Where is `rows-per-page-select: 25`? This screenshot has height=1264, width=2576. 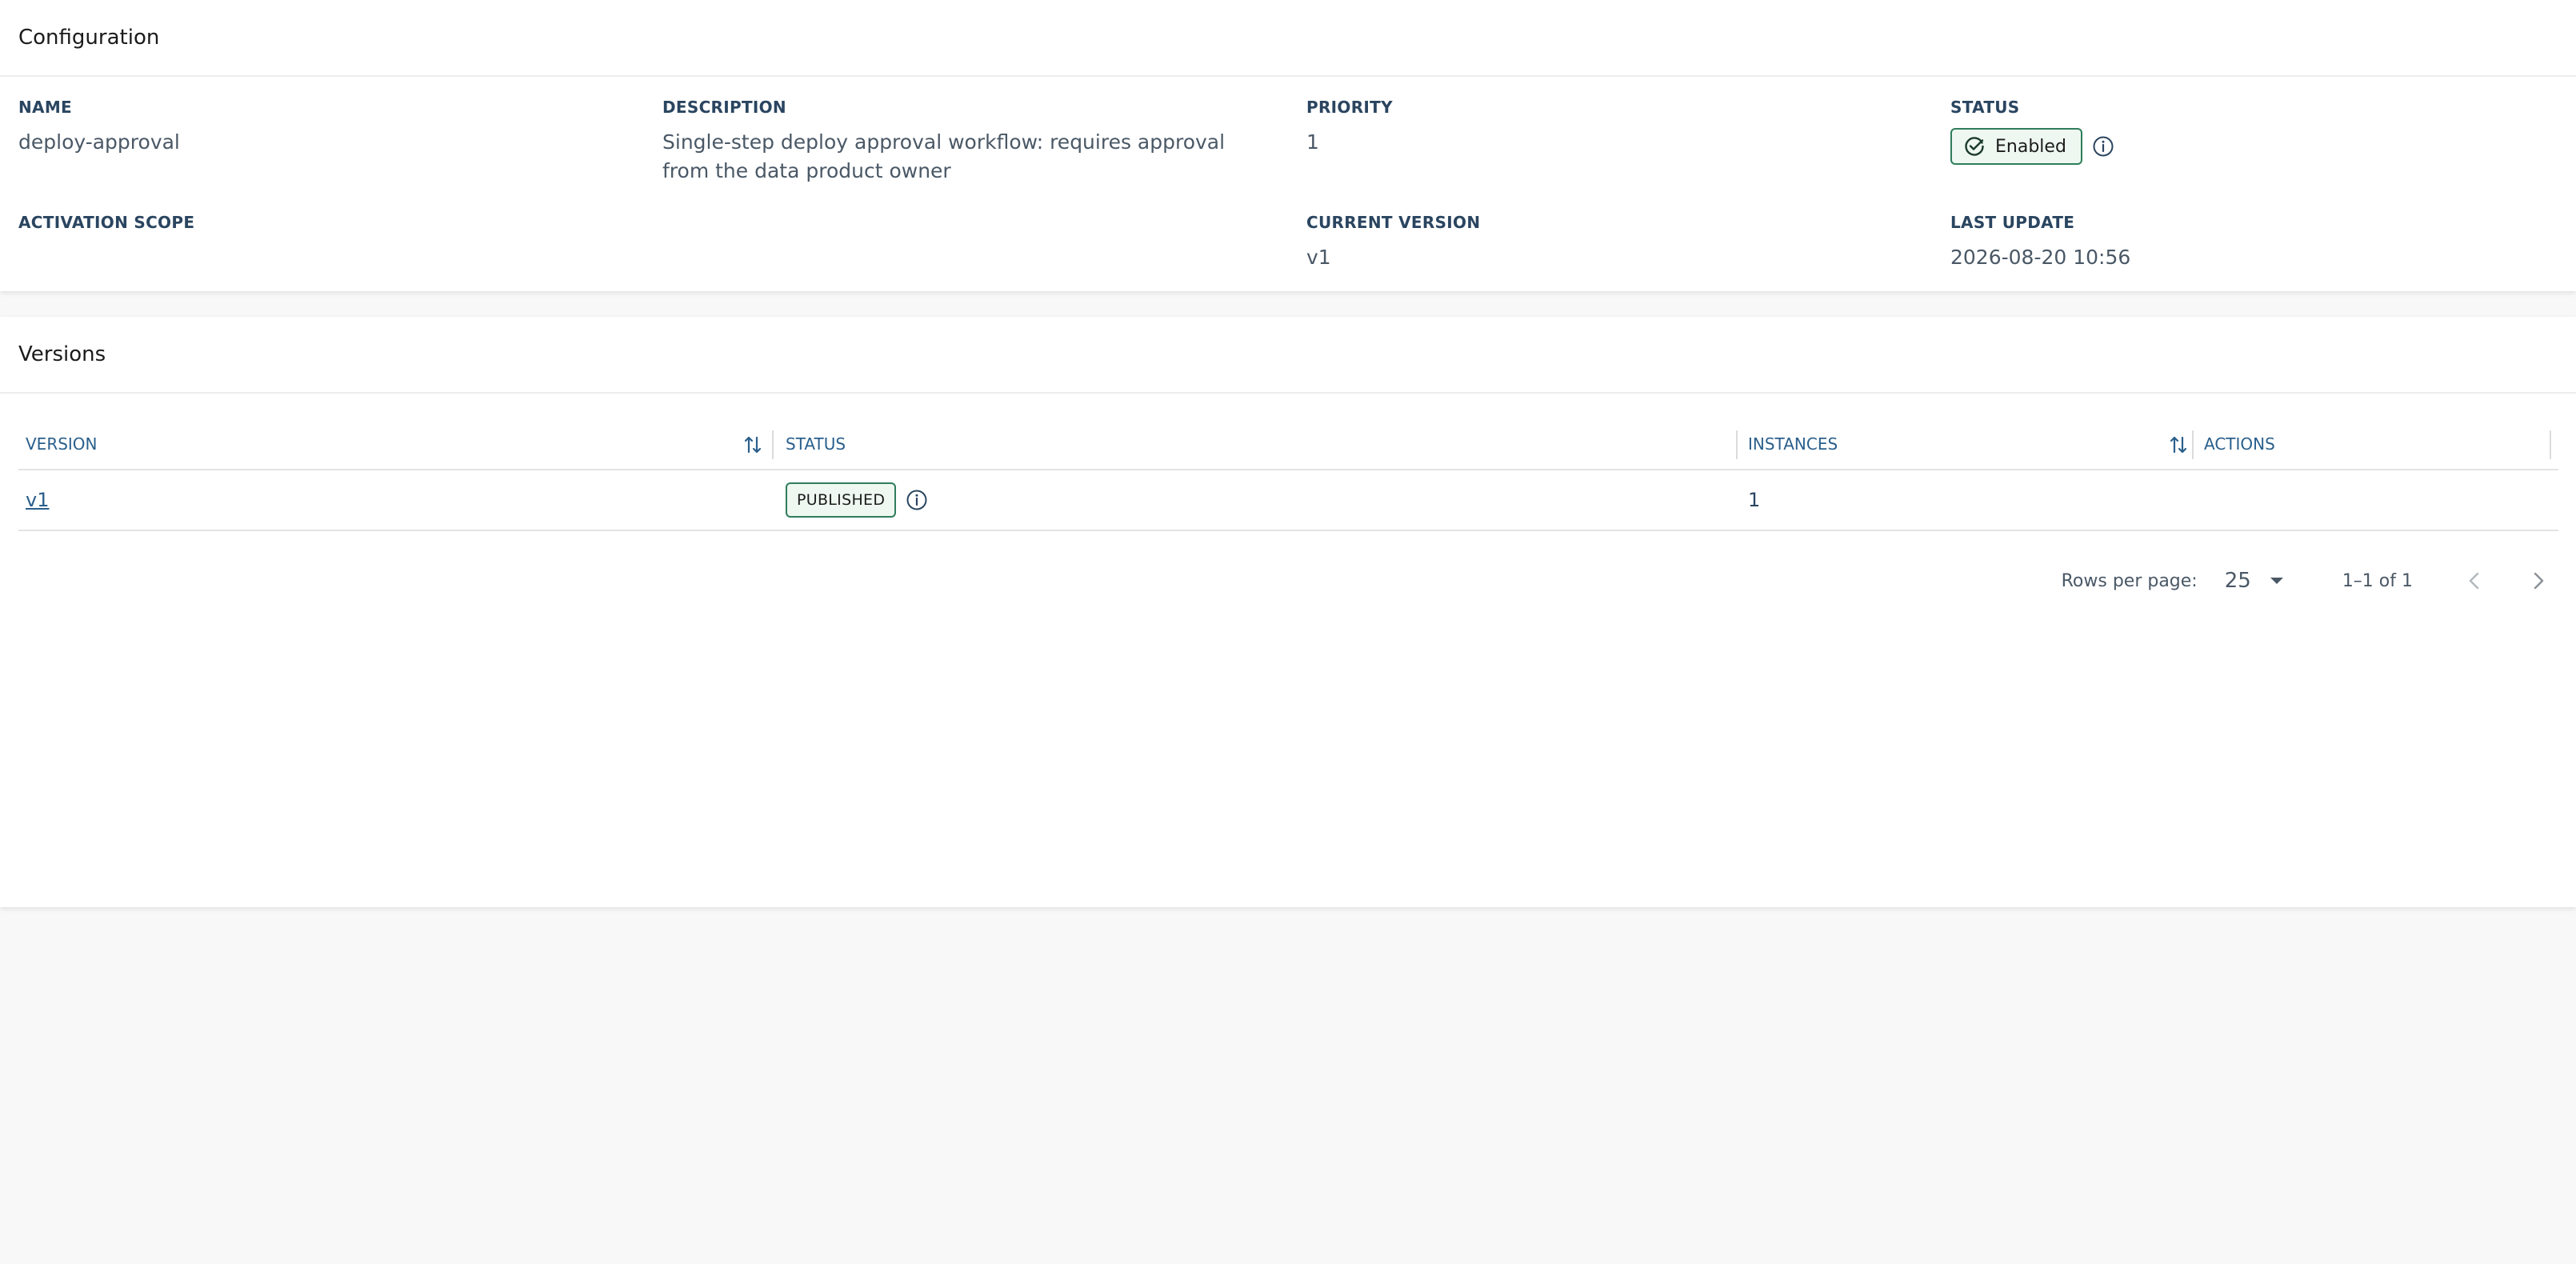 rows-per-page-select: 25 is located at coordinates (2255, 581).